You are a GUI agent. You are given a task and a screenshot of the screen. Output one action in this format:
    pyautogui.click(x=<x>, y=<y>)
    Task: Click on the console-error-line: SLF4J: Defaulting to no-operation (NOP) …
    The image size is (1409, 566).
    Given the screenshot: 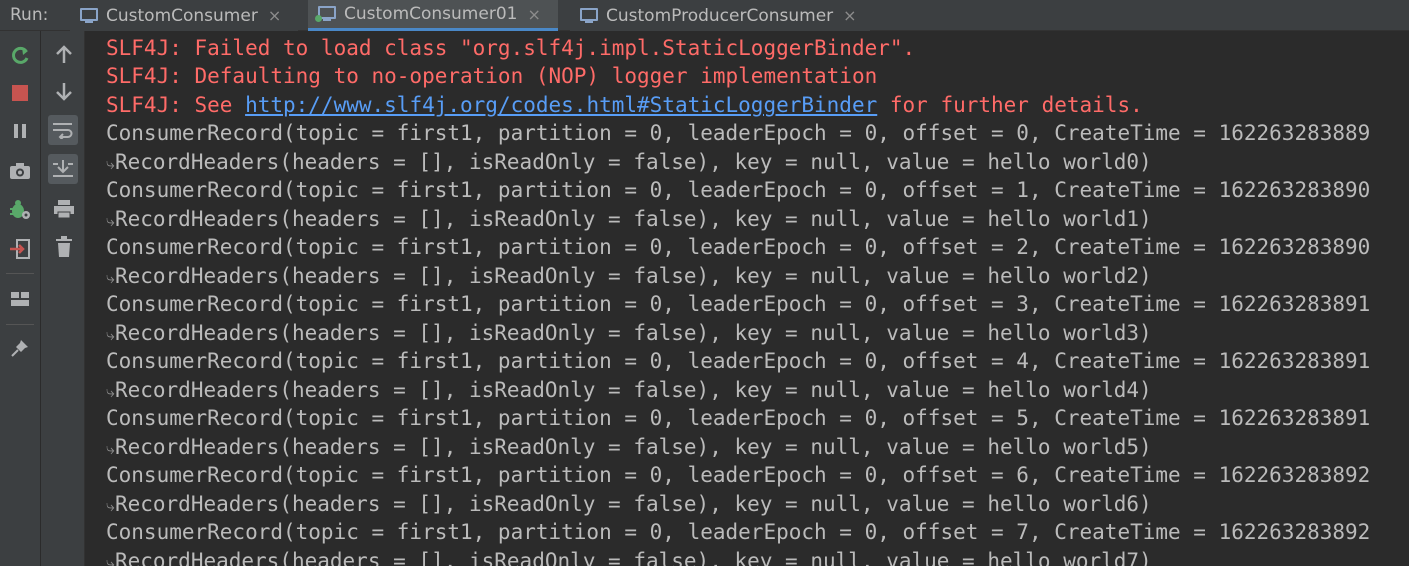 What is the action you would take?
    pyautogui.click(x=492, y=76)
    